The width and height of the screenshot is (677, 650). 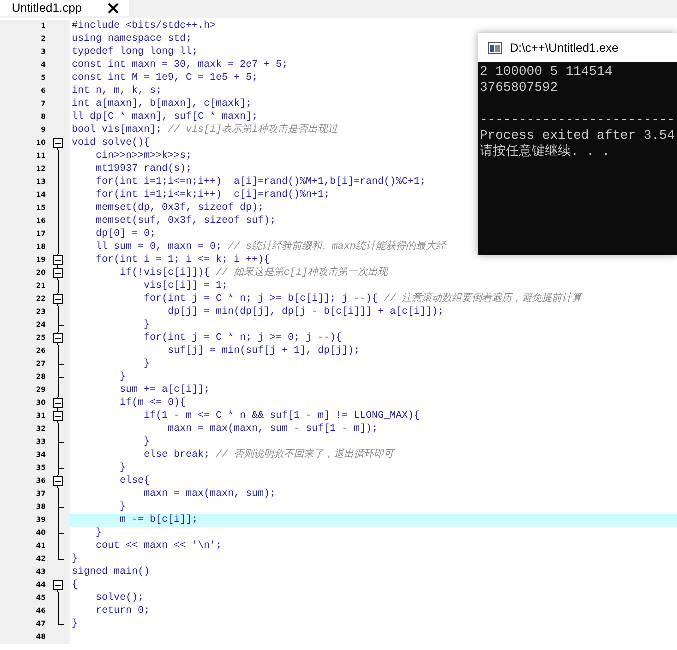 What do you see at coordinates (177, 455) in the screenshot?
I see `code-text: else break;` at bounding box center [177, 455].